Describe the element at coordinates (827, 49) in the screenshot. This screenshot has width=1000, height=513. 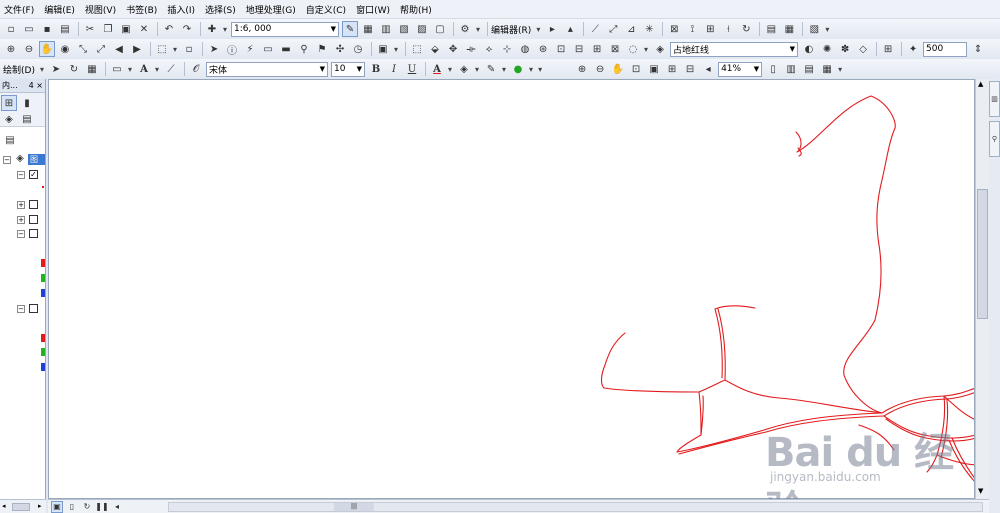
I see `brightness-icon: ✺` at that location.